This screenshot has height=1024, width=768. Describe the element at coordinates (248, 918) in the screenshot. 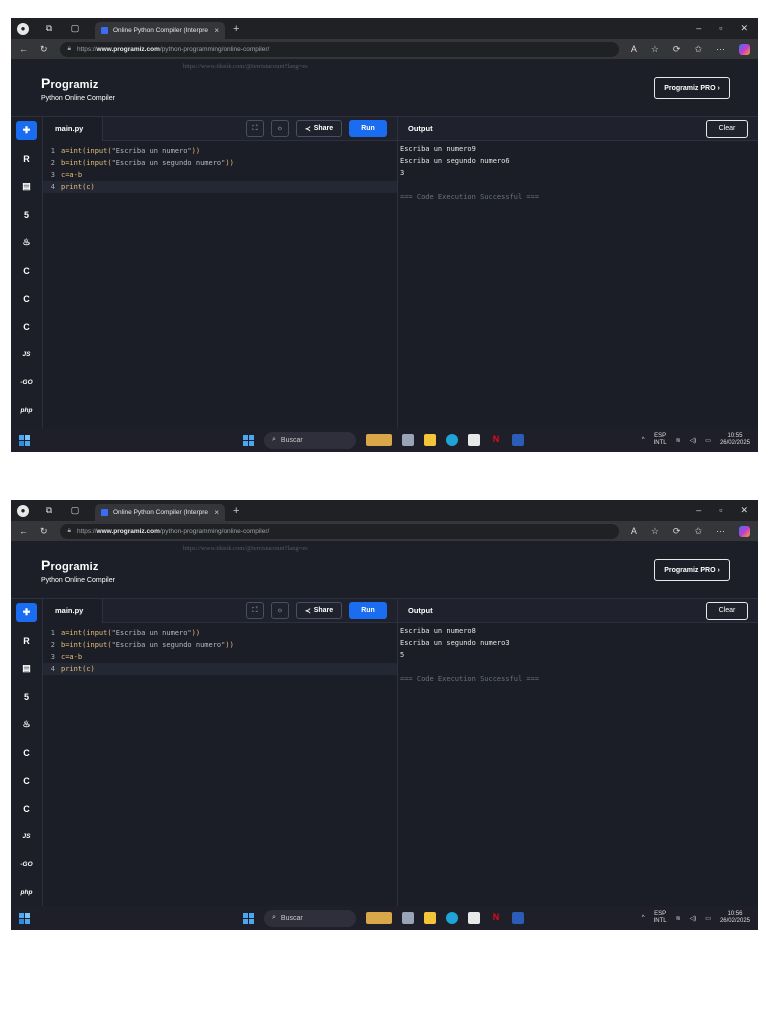

I see `start-icon` at that location.